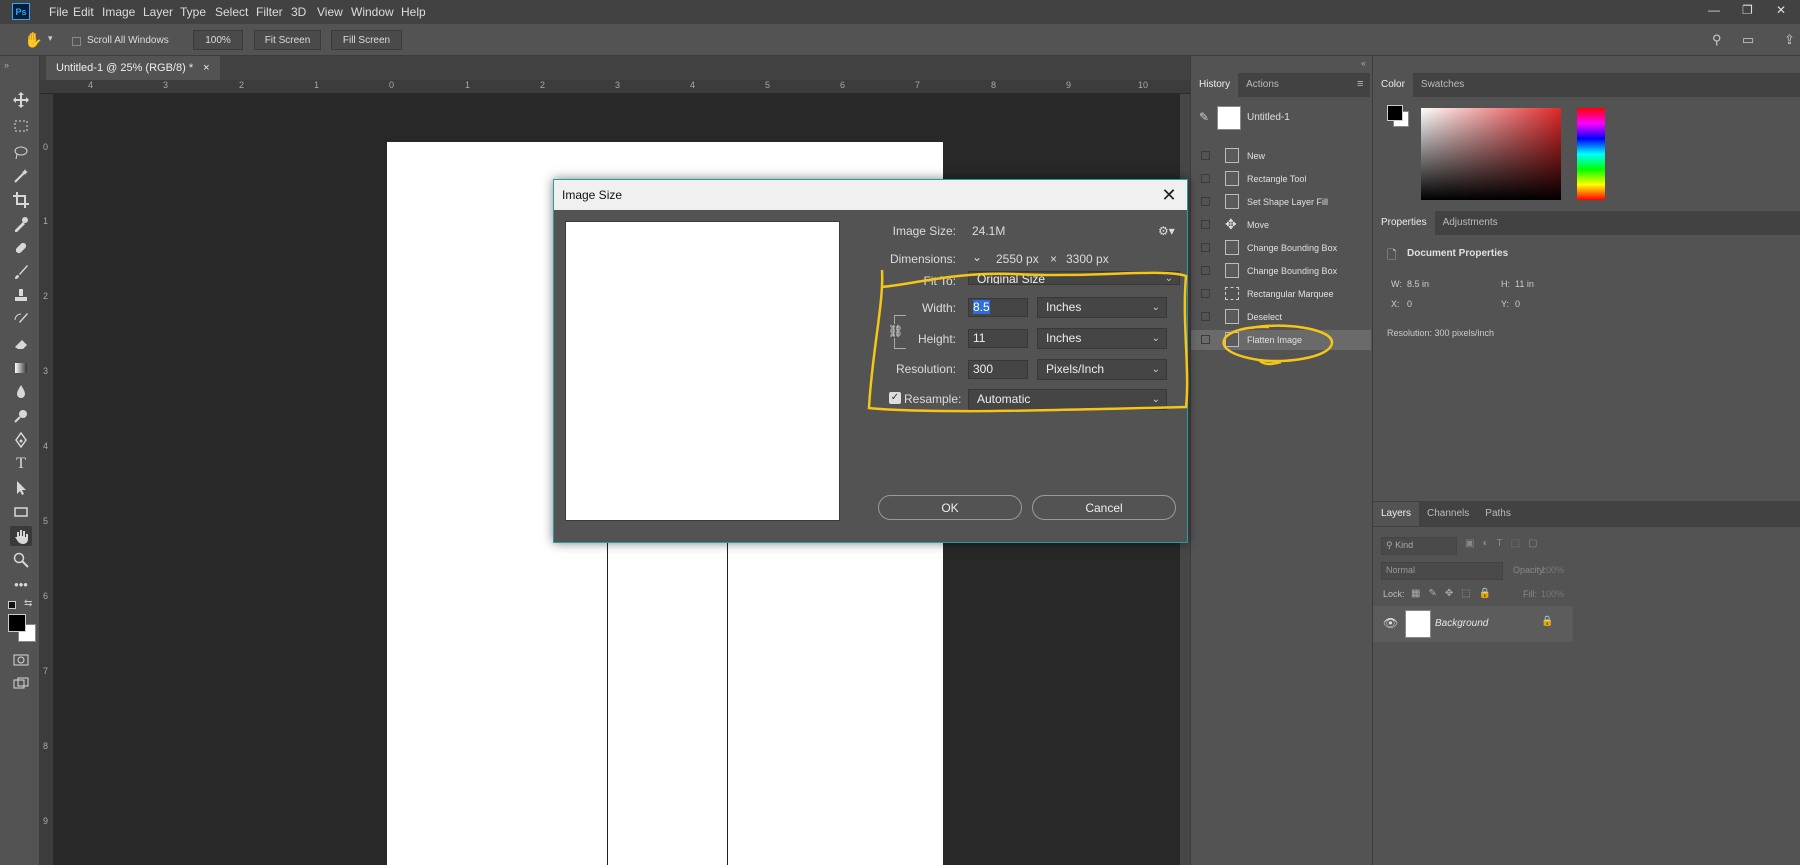  I want to click on foreground-color-chip, so click(1395, 113).